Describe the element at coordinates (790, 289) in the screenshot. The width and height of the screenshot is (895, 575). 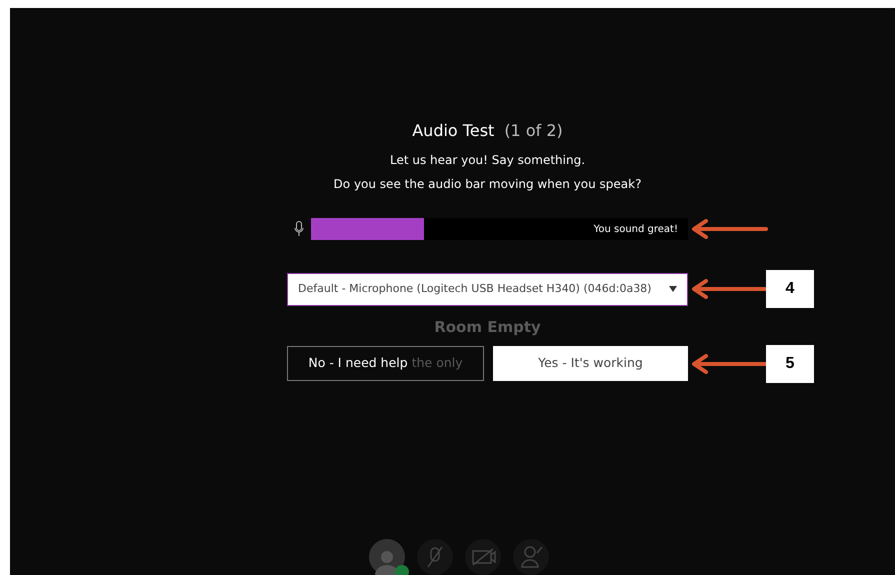
I see `step-number: 4` at that location.